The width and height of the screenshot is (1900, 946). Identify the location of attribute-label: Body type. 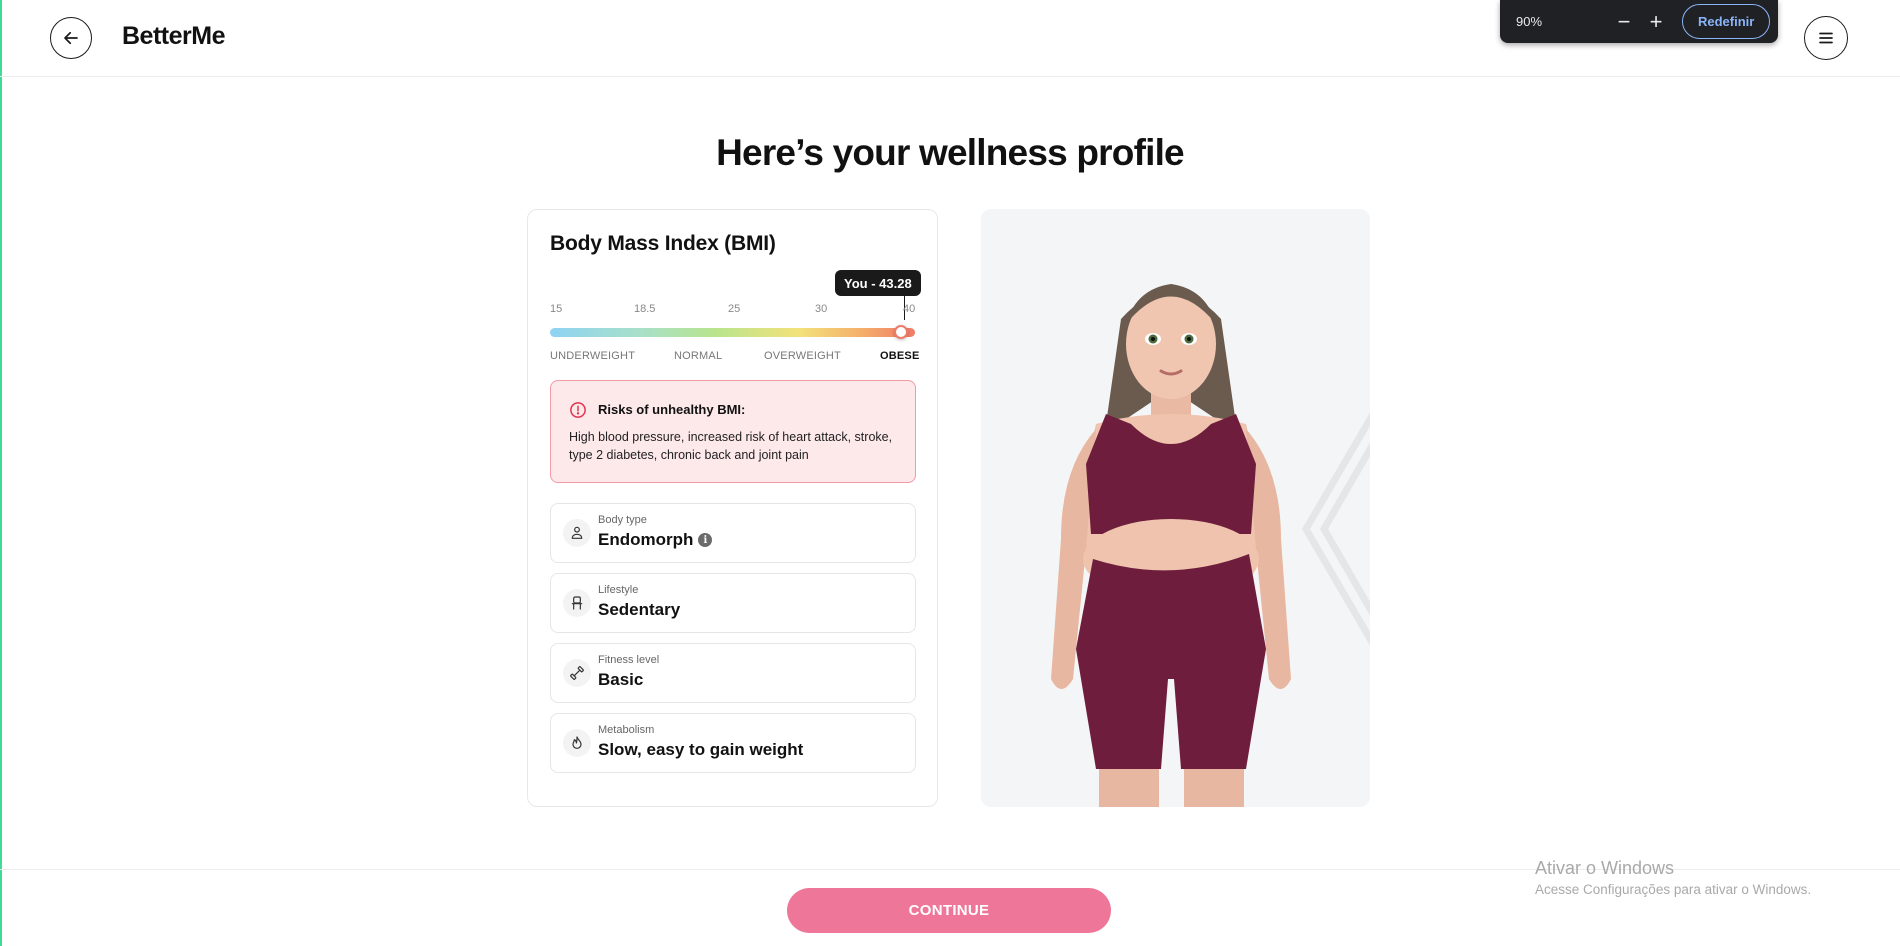
(622, 520).